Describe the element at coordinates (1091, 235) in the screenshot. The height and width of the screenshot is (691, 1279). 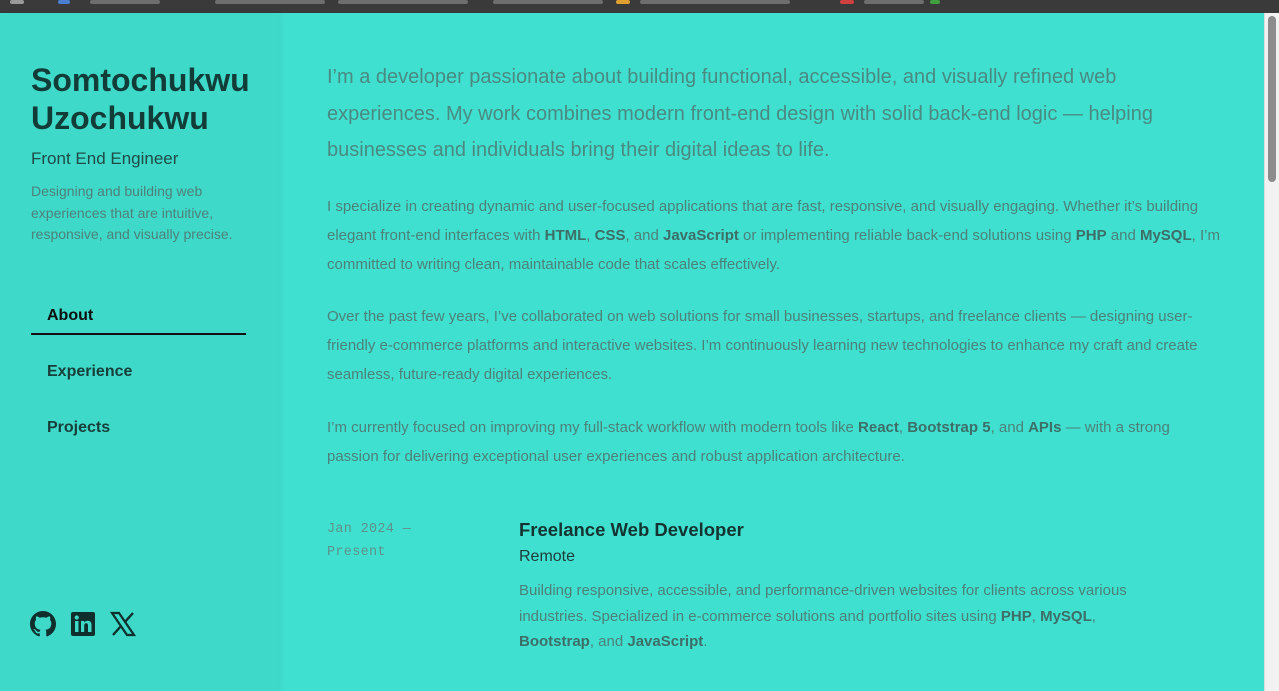
I see `highlight-php: PHP` at that location.